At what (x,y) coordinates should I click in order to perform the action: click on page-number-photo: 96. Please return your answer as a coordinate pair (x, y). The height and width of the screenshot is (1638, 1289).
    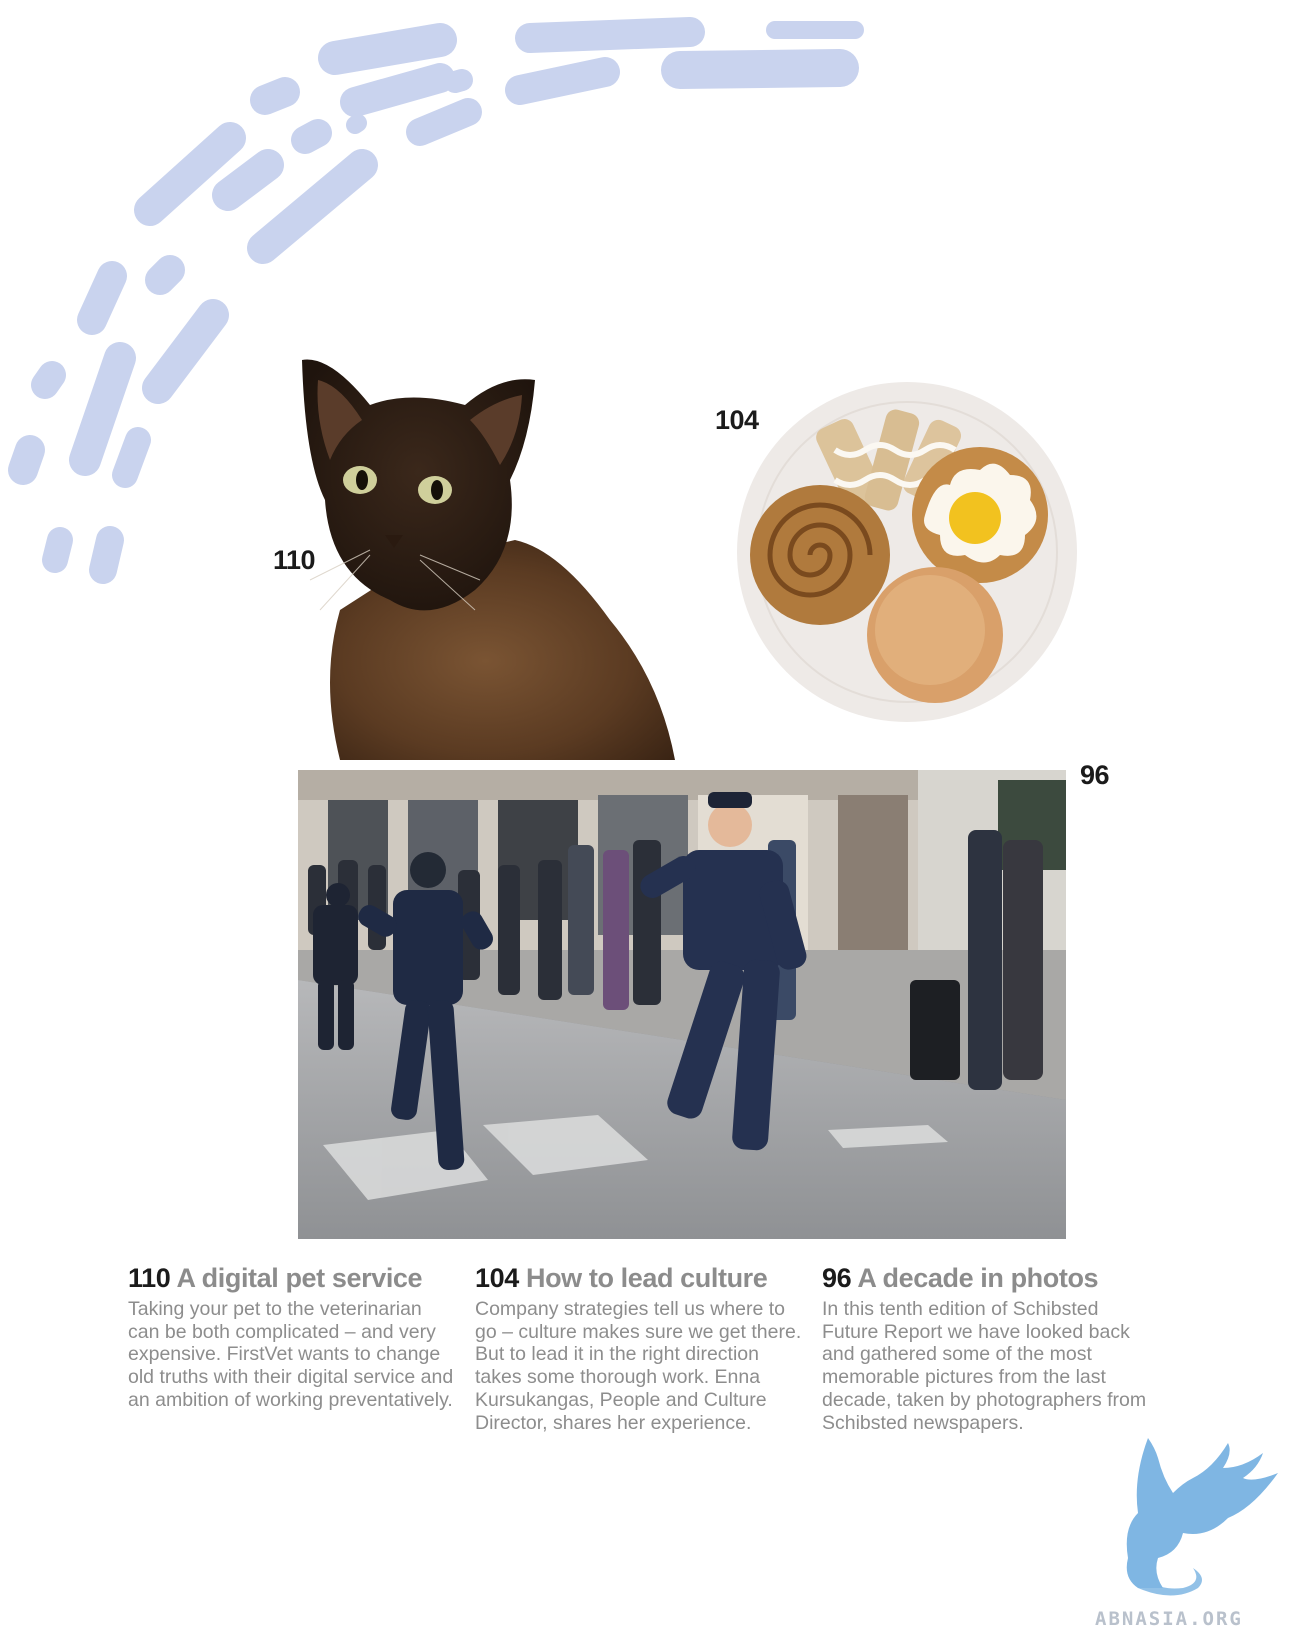
    Looking at the image, I should click on (1095, 775).